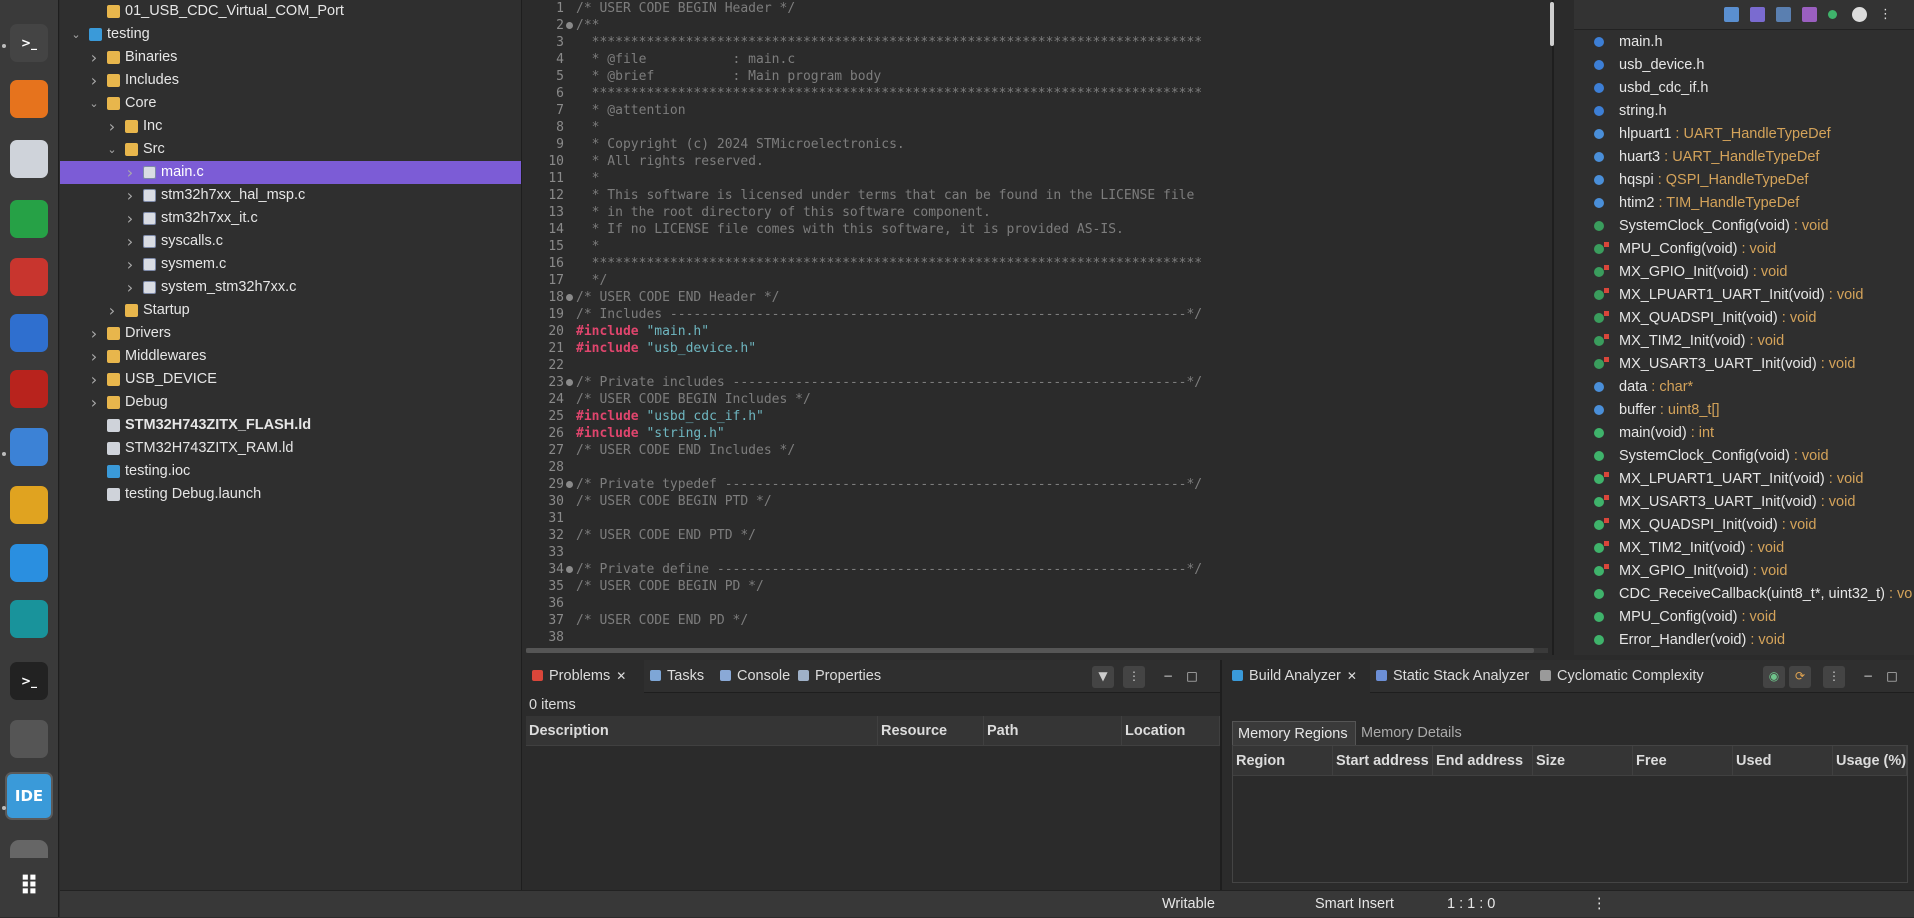 Image resolution: width=1914 pixels, height=918 pixels. I want to click on editor-horizontal-scrollbar, so click(1037, 650).